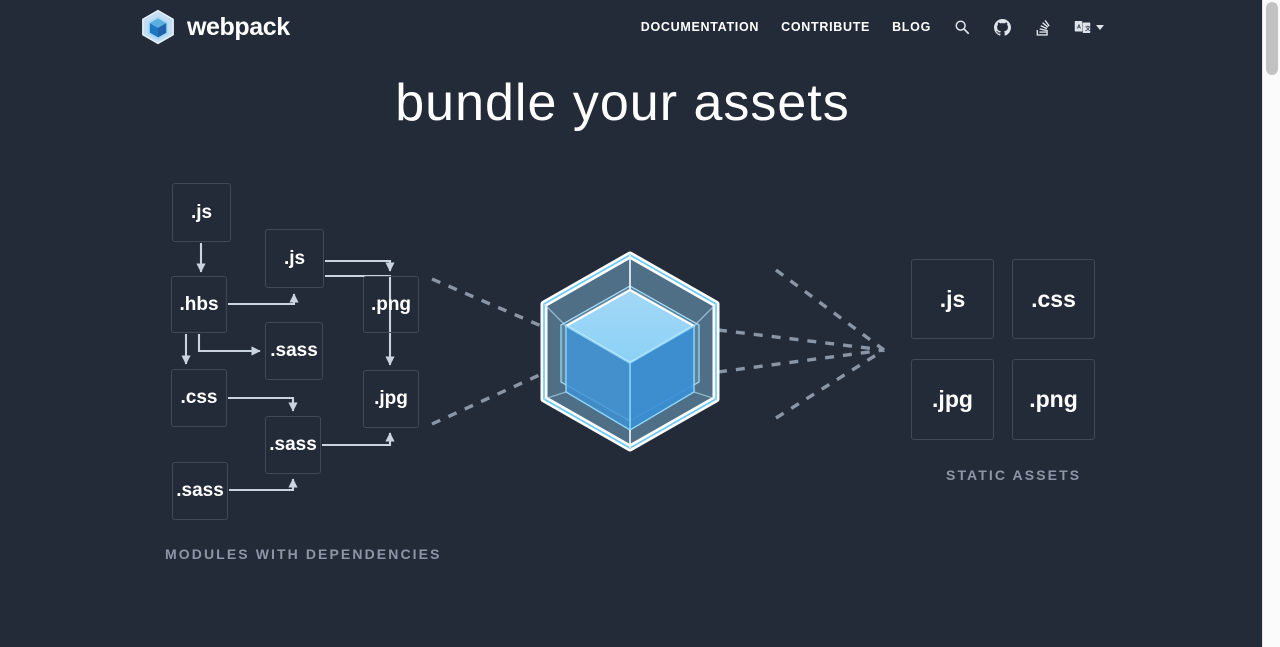 This screenshot has width=1280, height=647. What do you see at coordinates (1053, 299) in the screenshot?
I see `asset-node-css: .css` at bounding box center [1053, 299].